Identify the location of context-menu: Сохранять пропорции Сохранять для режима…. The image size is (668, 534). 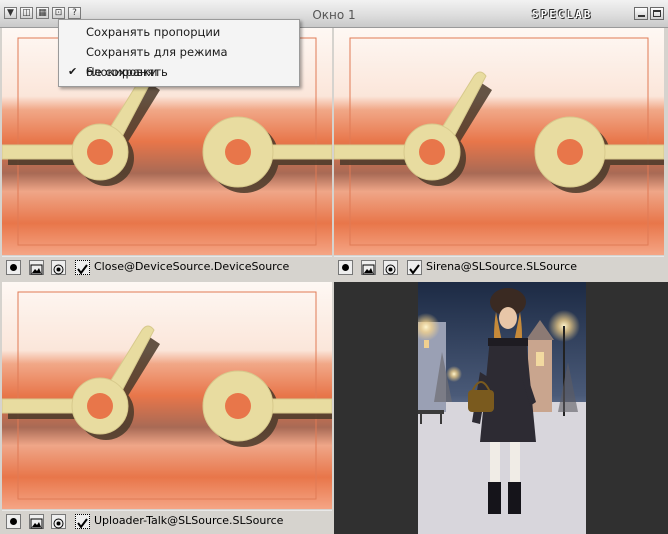
(179, 53).